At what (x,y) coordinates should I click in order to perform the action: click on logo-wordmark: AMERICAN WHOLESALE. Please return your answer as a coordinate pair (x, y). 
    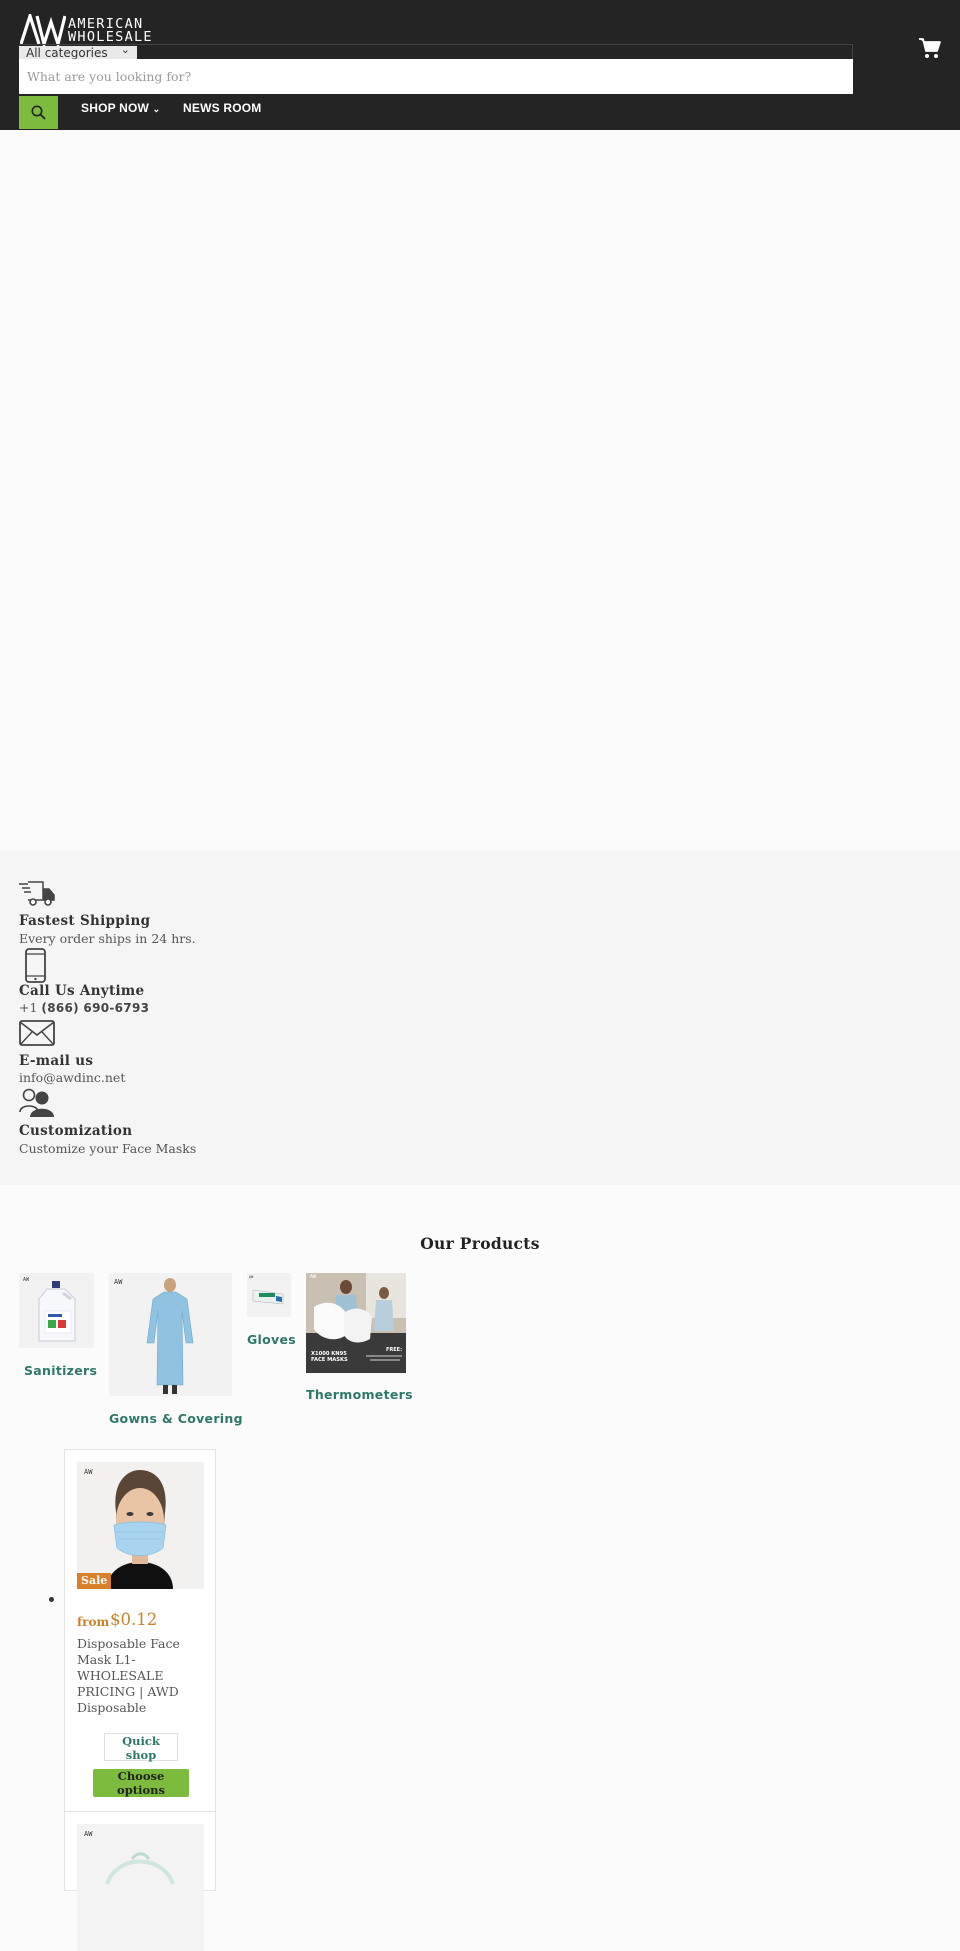
    Looking at the image, I should click on (110, 31).